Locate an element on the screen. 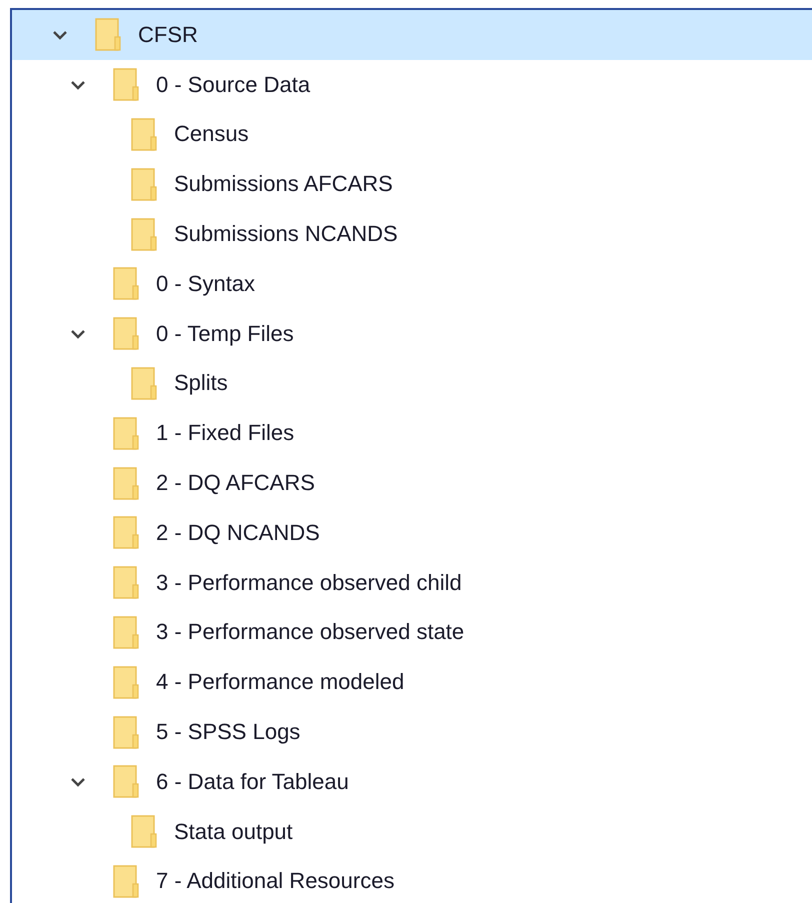 This screenshot has width=812, height=903. tree-item: 3 - Performance observed child is located at coordinates (412, 583).